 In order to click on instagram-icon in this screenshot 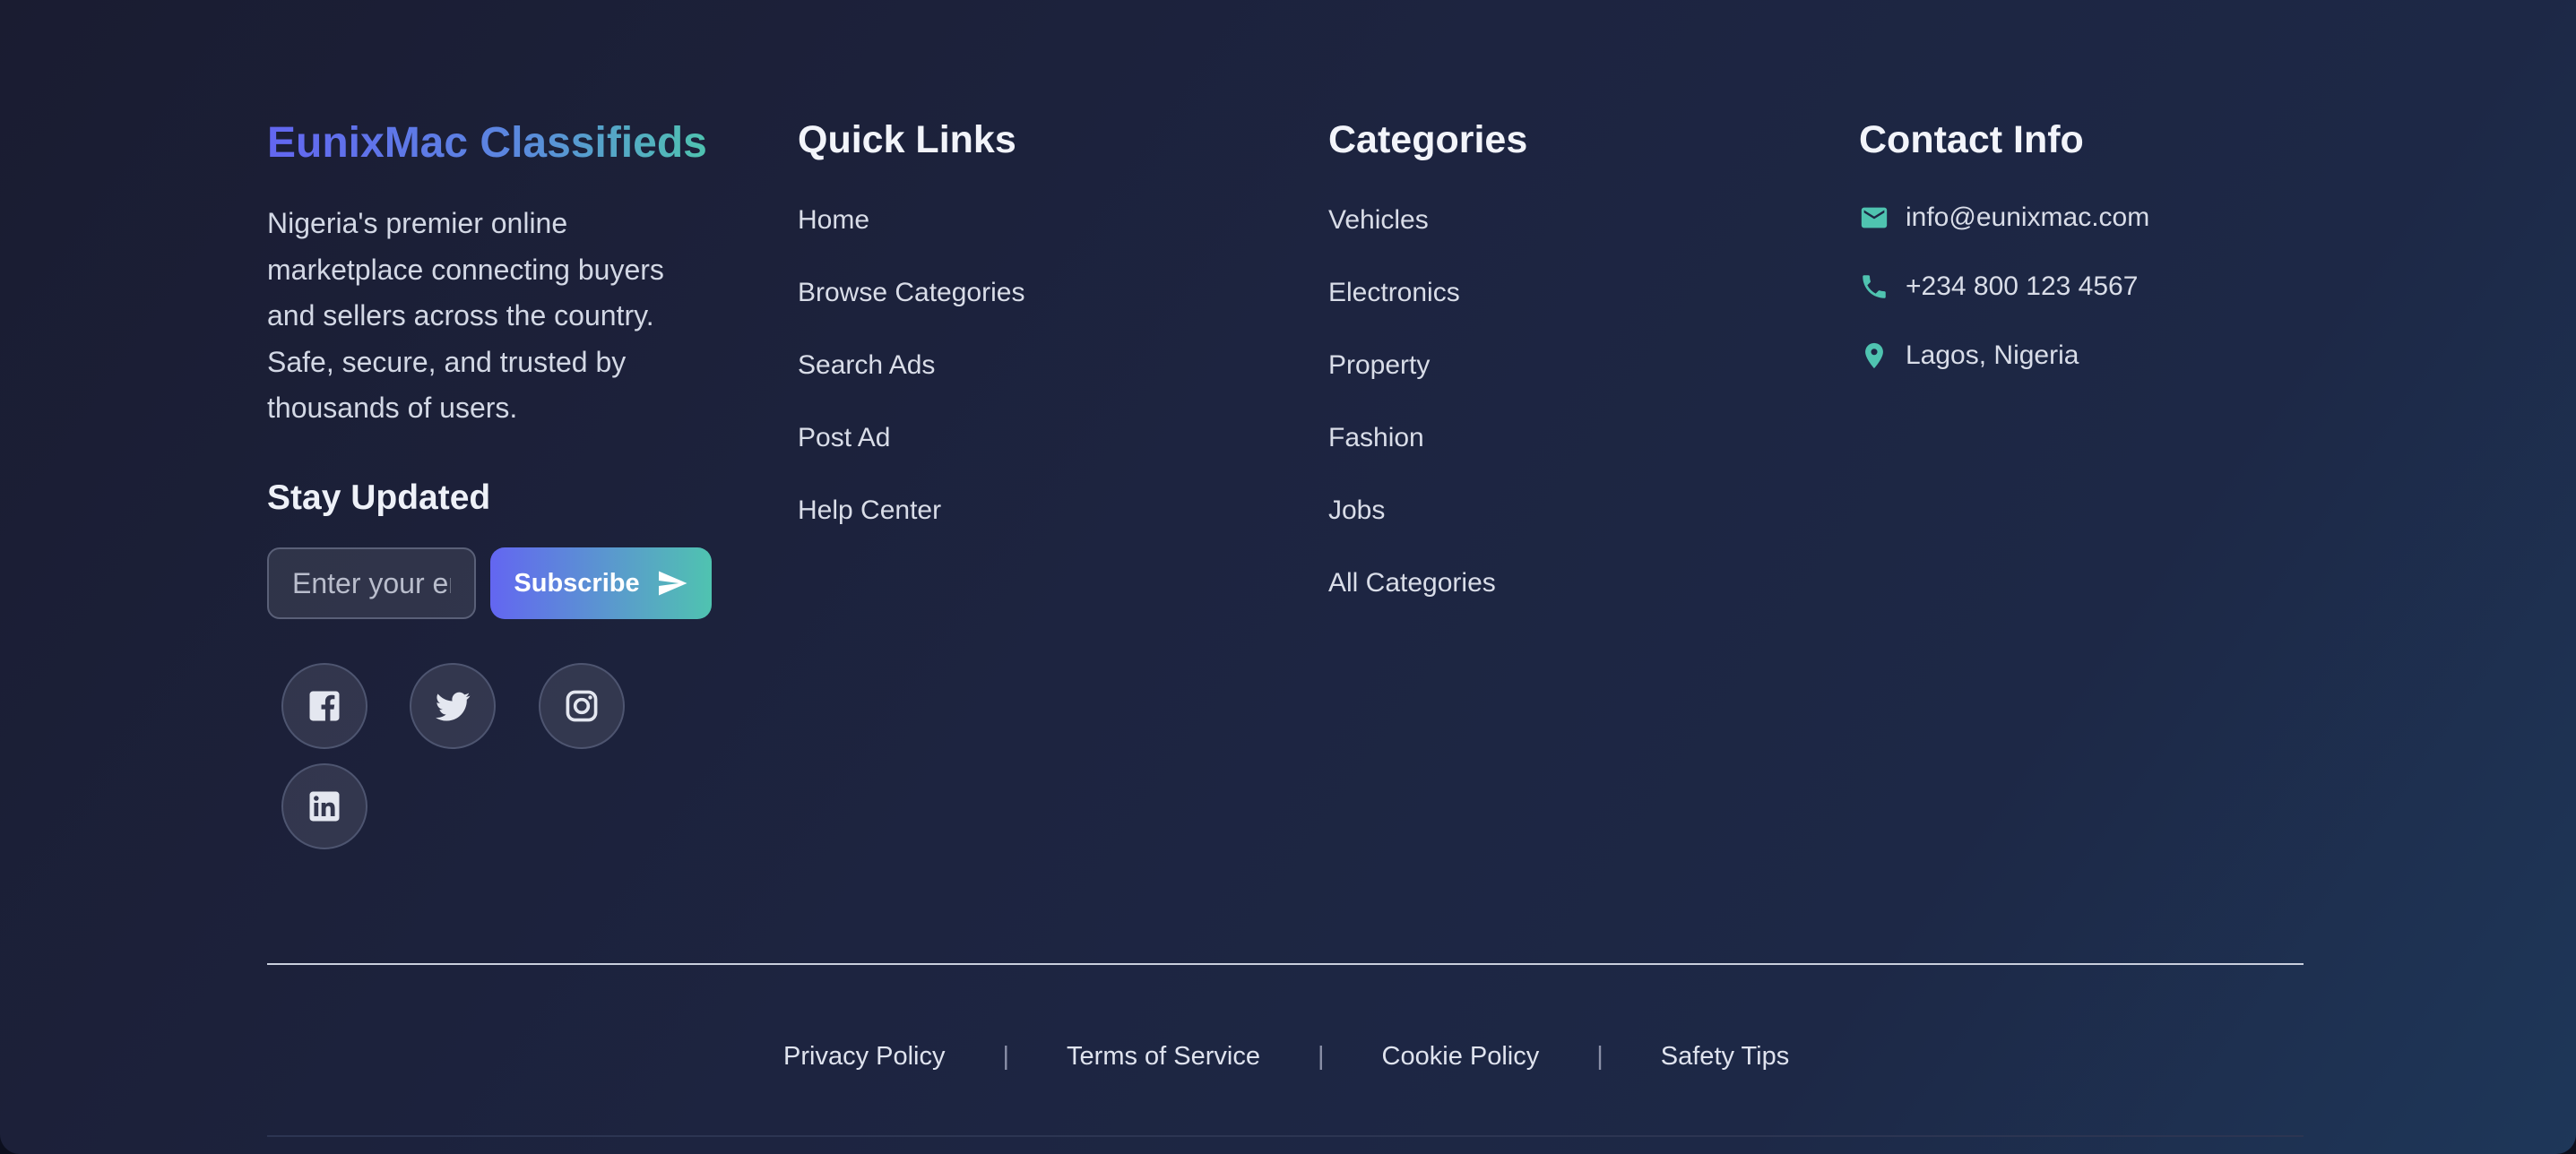, I will do `click(581, 706)`.